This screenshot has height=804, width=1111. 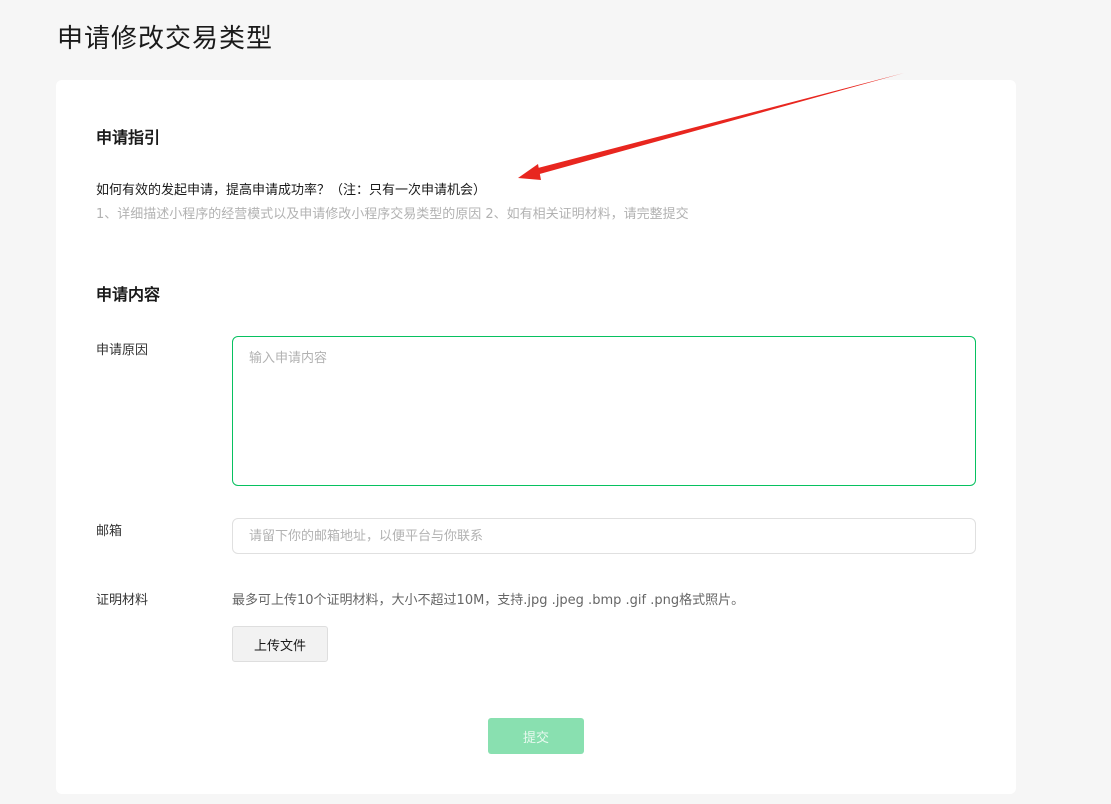 What do you see at coordinates (165, 39) in the screenshot?
I see `page-title: 申请修改交易类型` at bounding box center [165, 39].